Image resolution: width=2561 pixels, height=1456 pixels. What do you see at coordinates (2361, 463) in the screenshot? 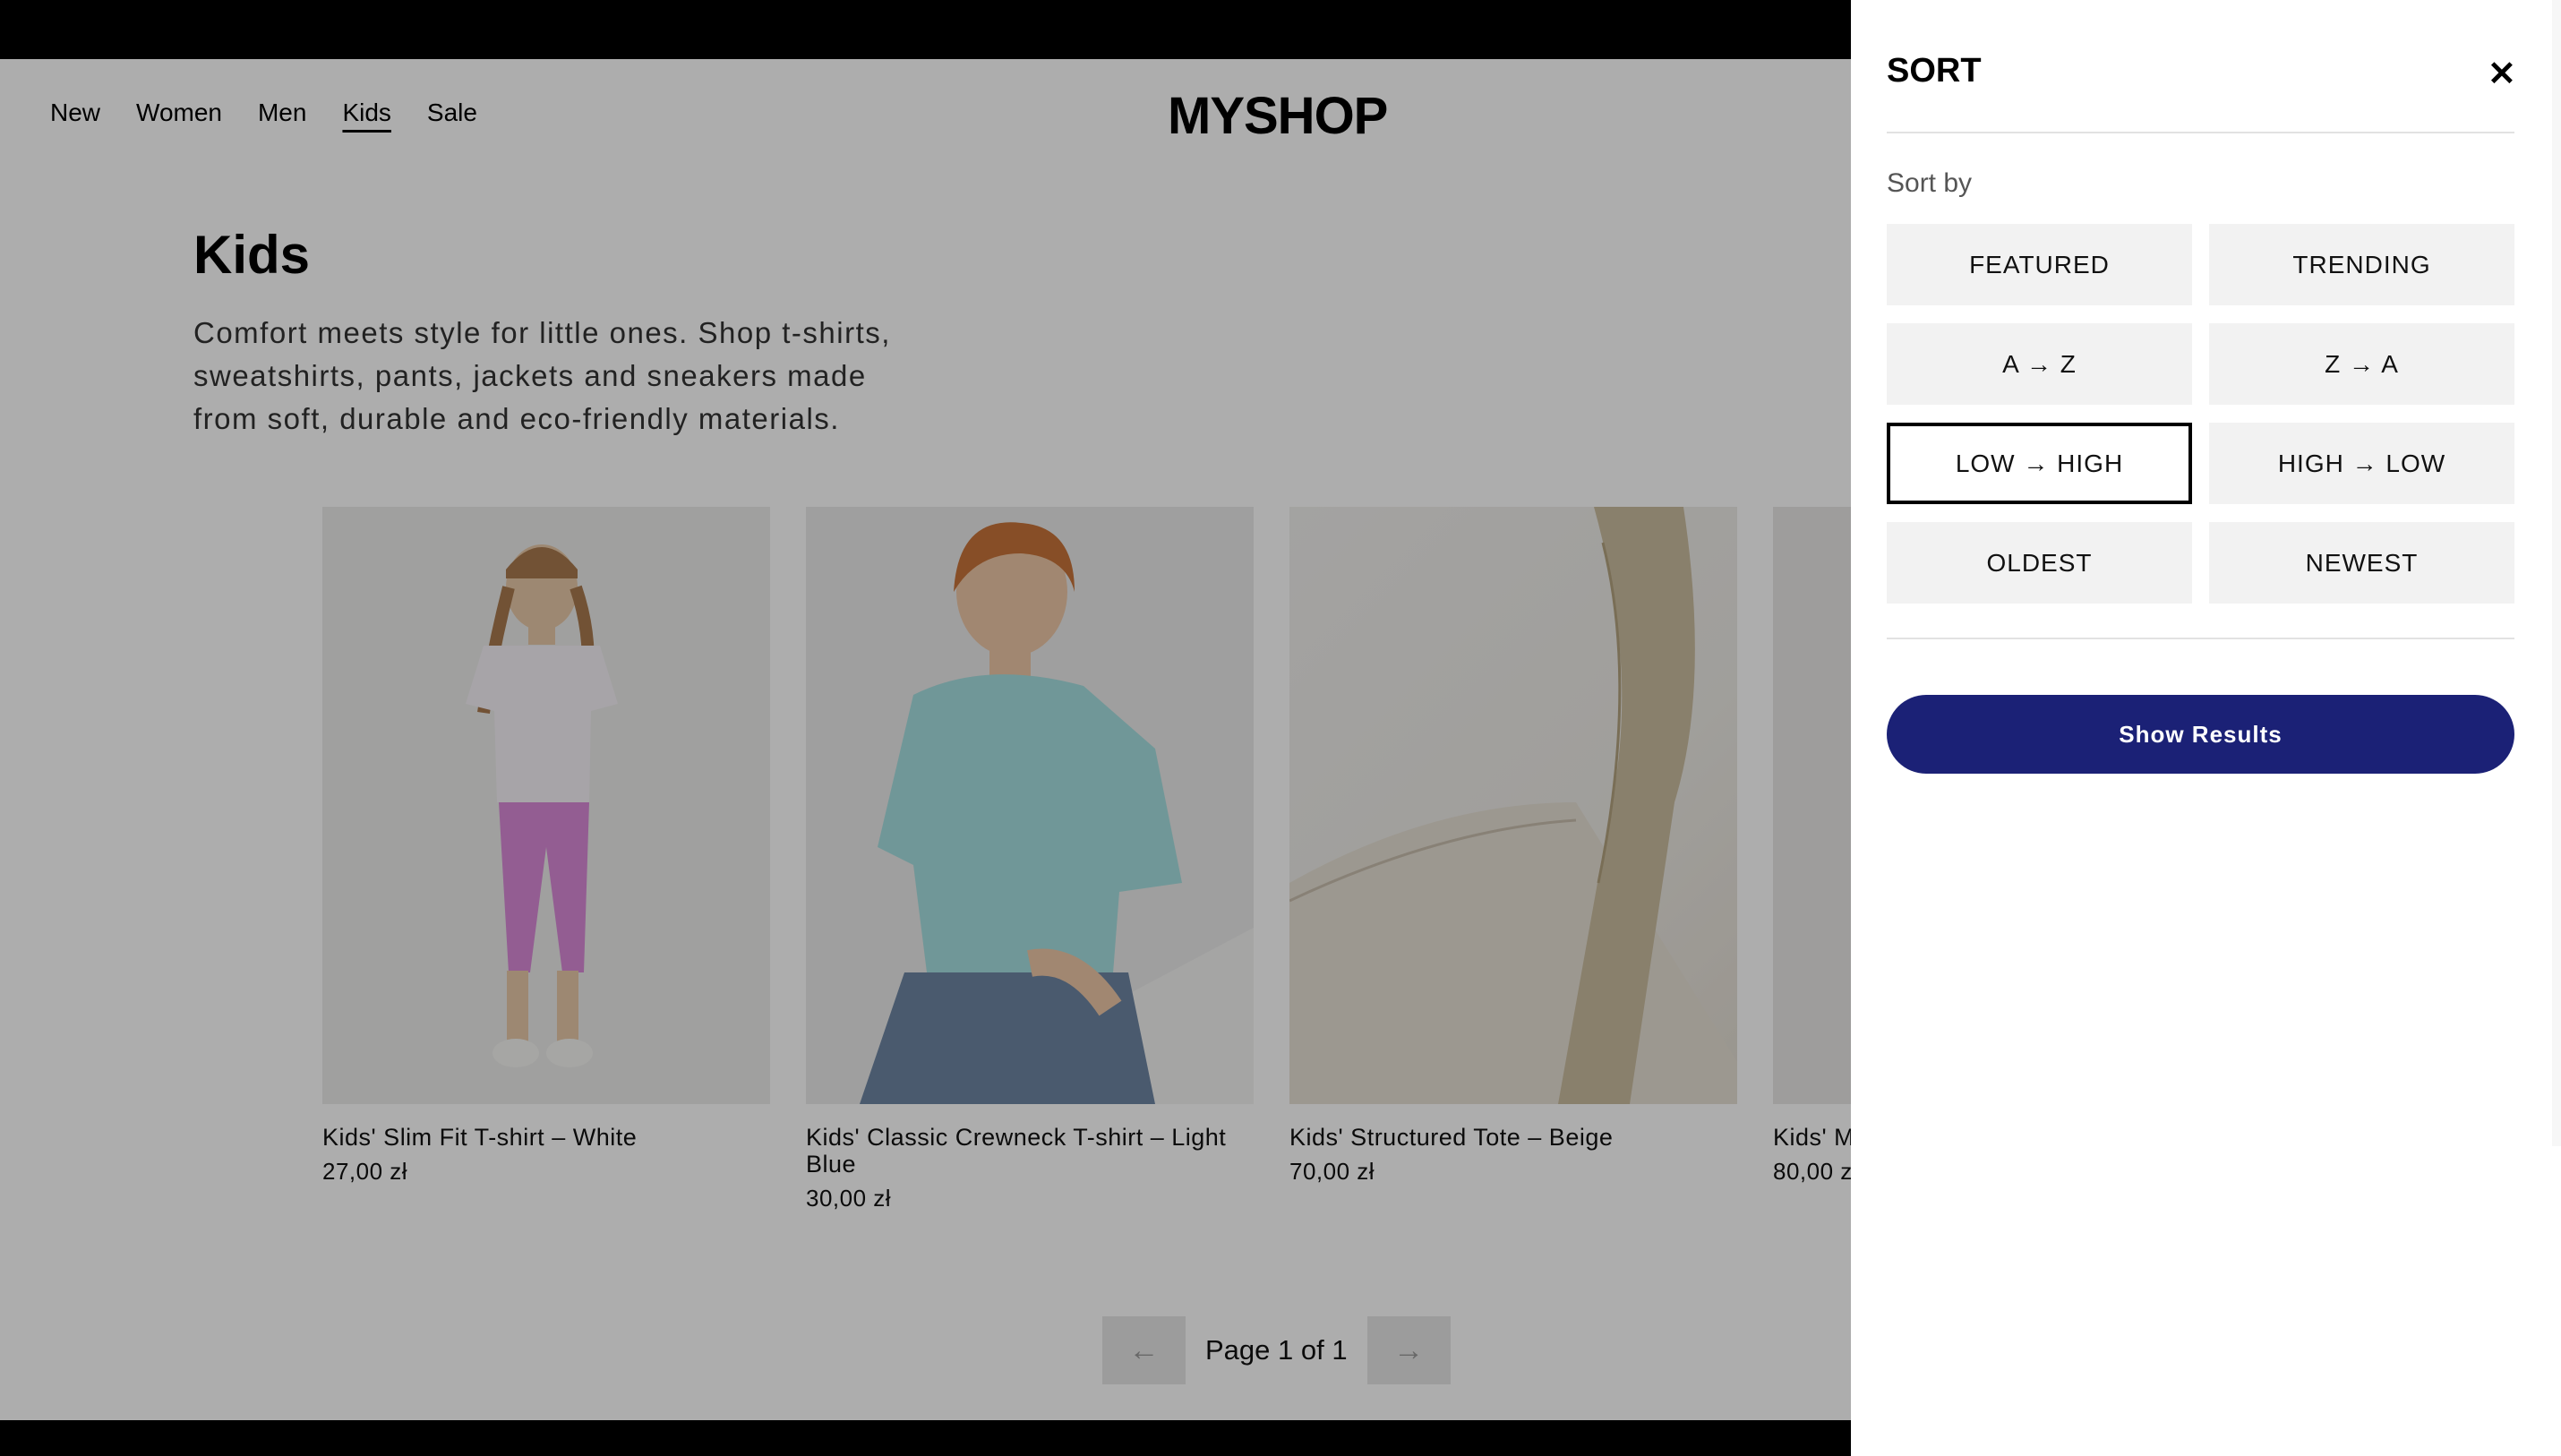
I see `sort-option-high-low: HIGH → LOW` at bounding box center [2361, 463].